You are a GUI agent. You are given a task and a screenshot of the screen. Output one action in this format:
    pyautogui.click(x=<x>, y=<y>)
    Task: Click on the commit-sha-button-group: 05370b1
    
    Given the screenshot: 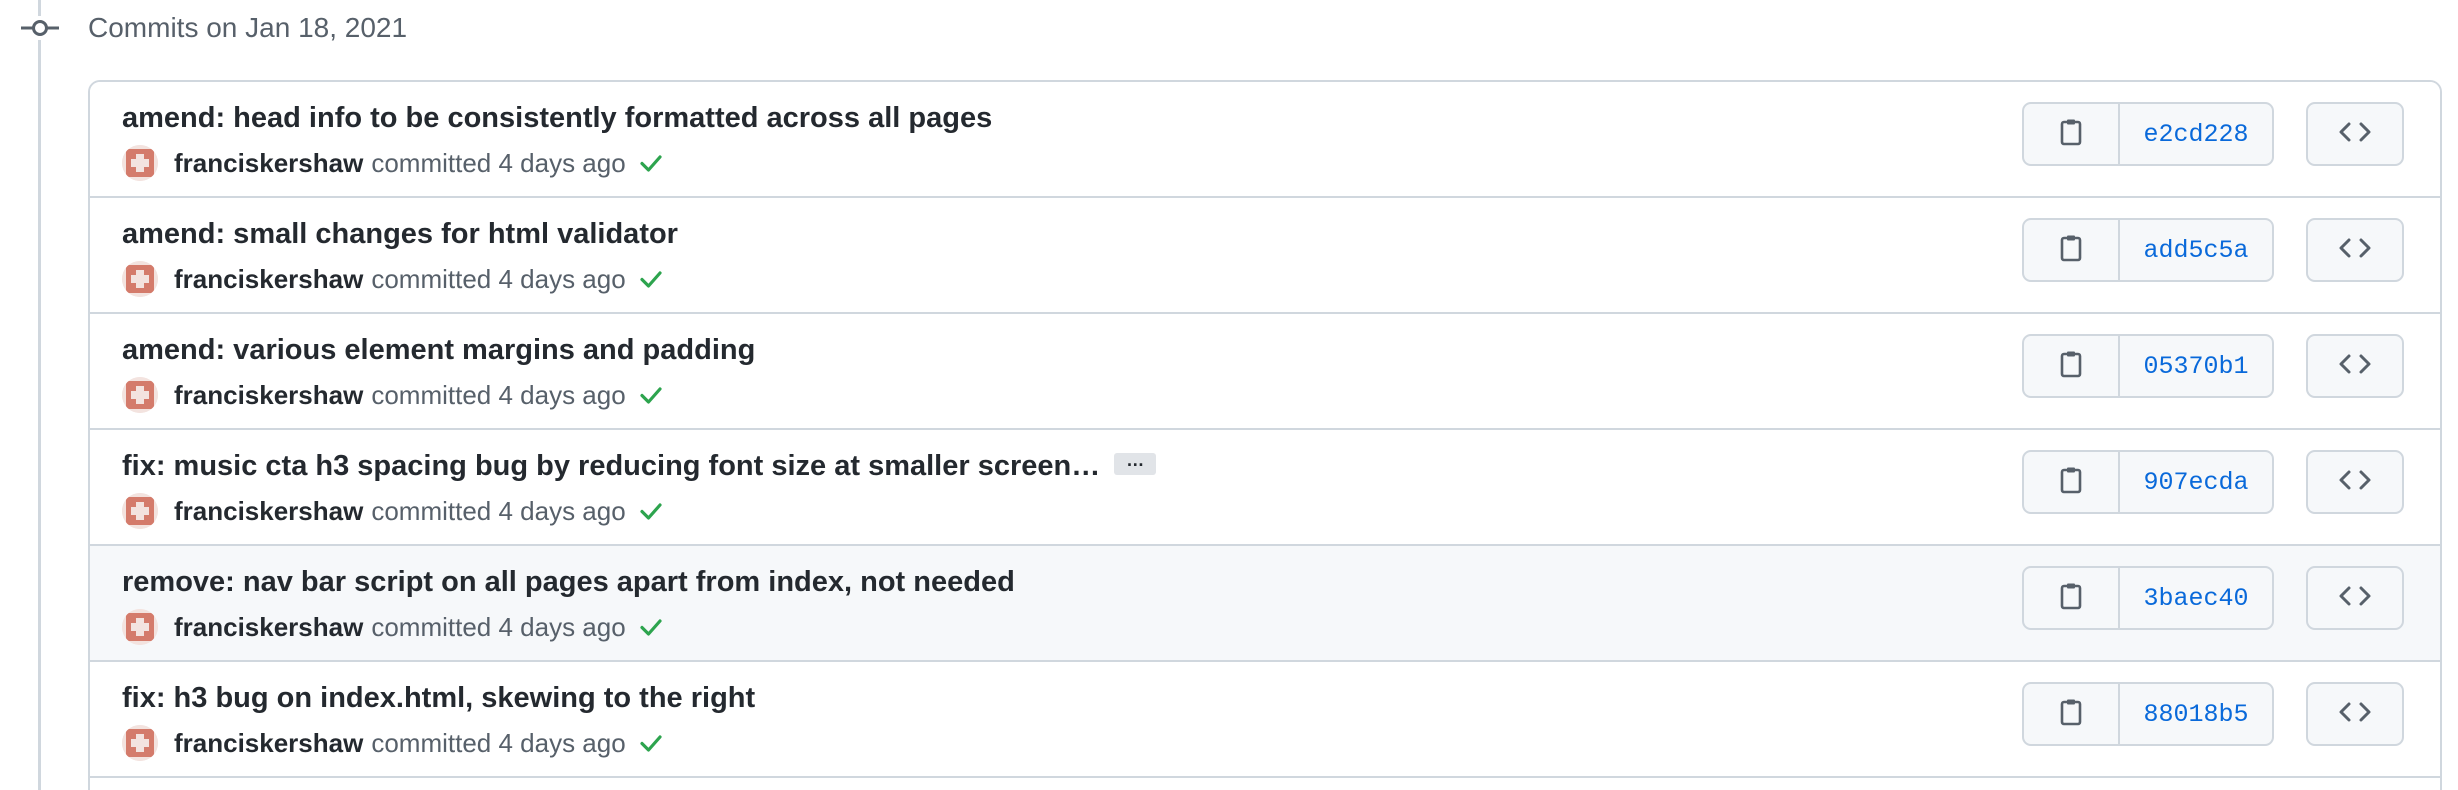 What is the action you would take?
    pyautogui.click(x=2148, y=366)
    